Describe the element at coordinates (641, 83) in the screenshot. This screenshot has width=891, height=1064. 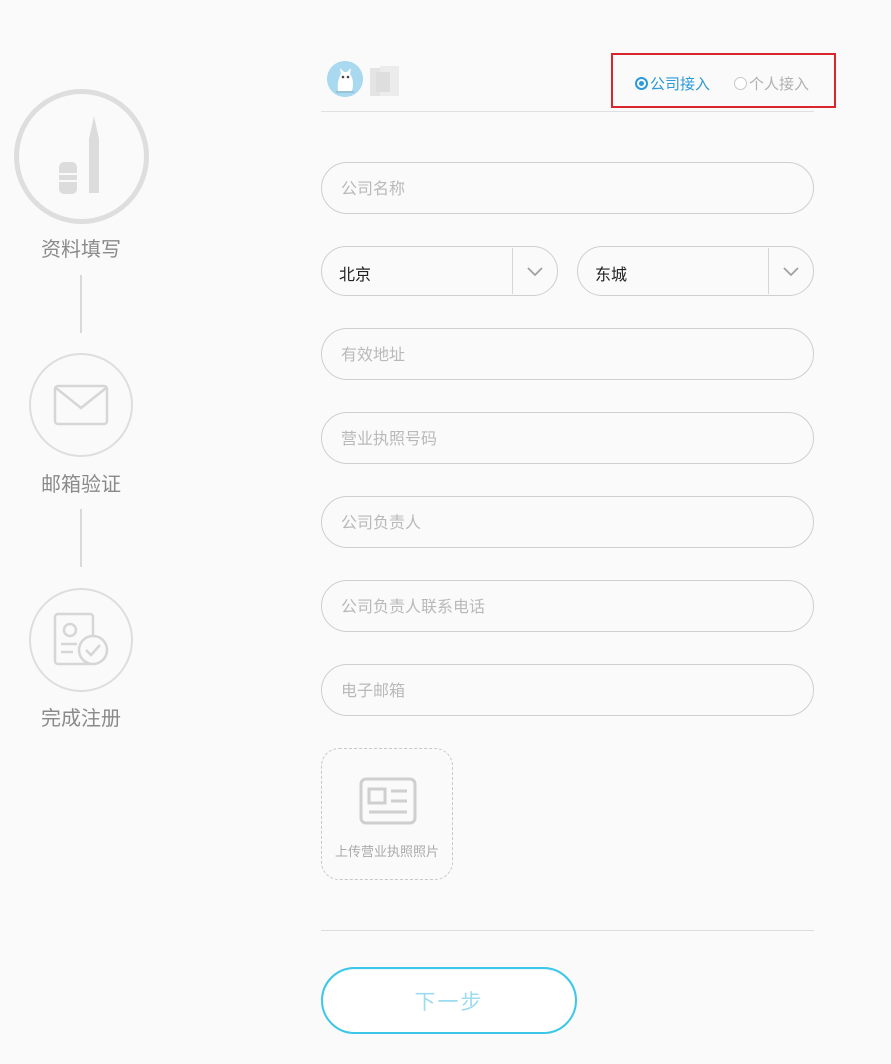
I see `radio-checked-icon` at that location.